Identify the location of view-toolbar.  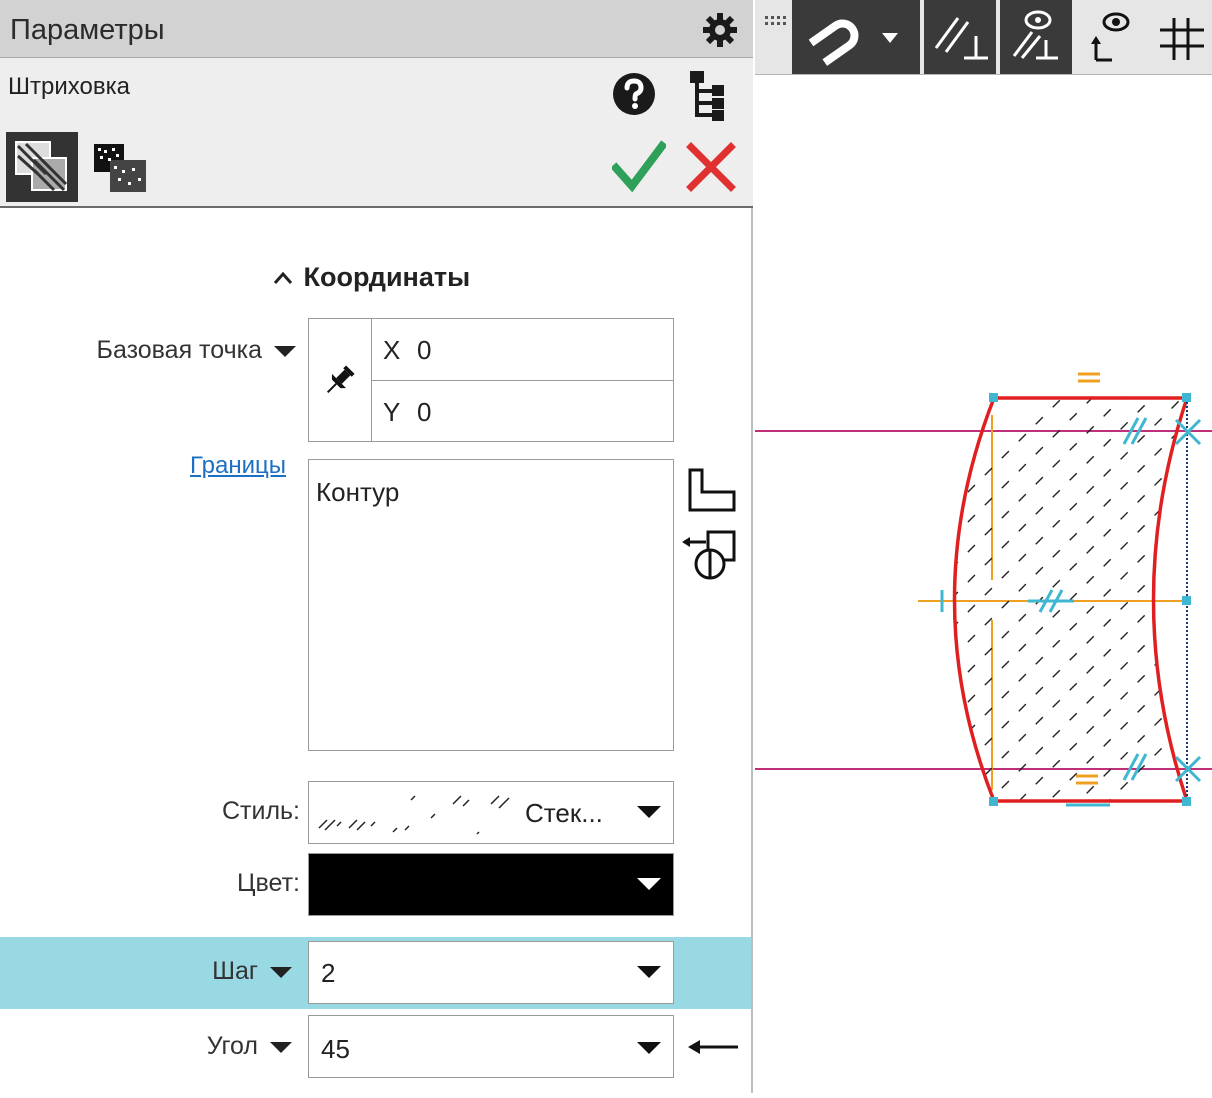
(983, 37).